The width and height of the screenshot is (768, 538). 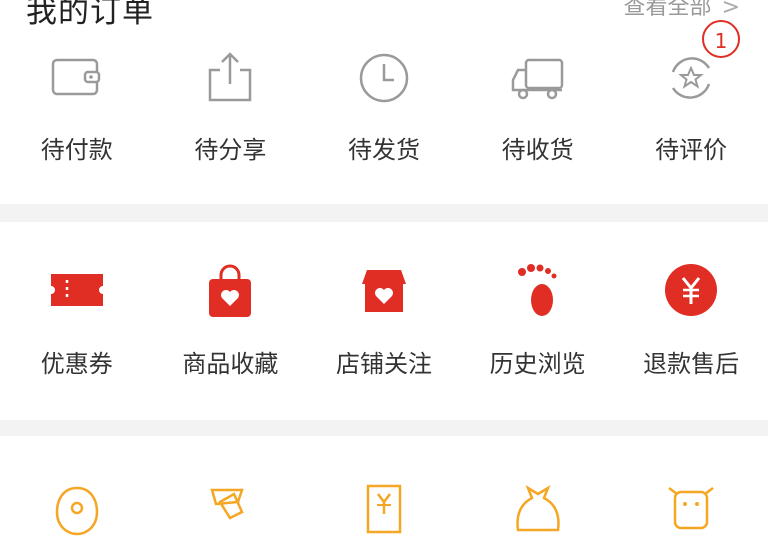 I want to click on share-icon, so click(x=230, y=77).